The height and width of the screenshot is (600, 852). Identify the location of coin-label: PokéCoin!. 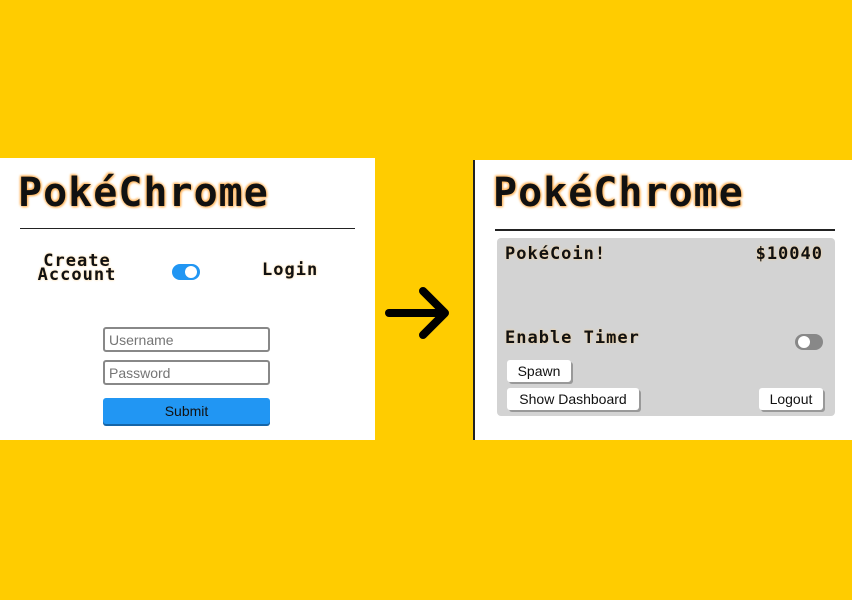
(556, 254).